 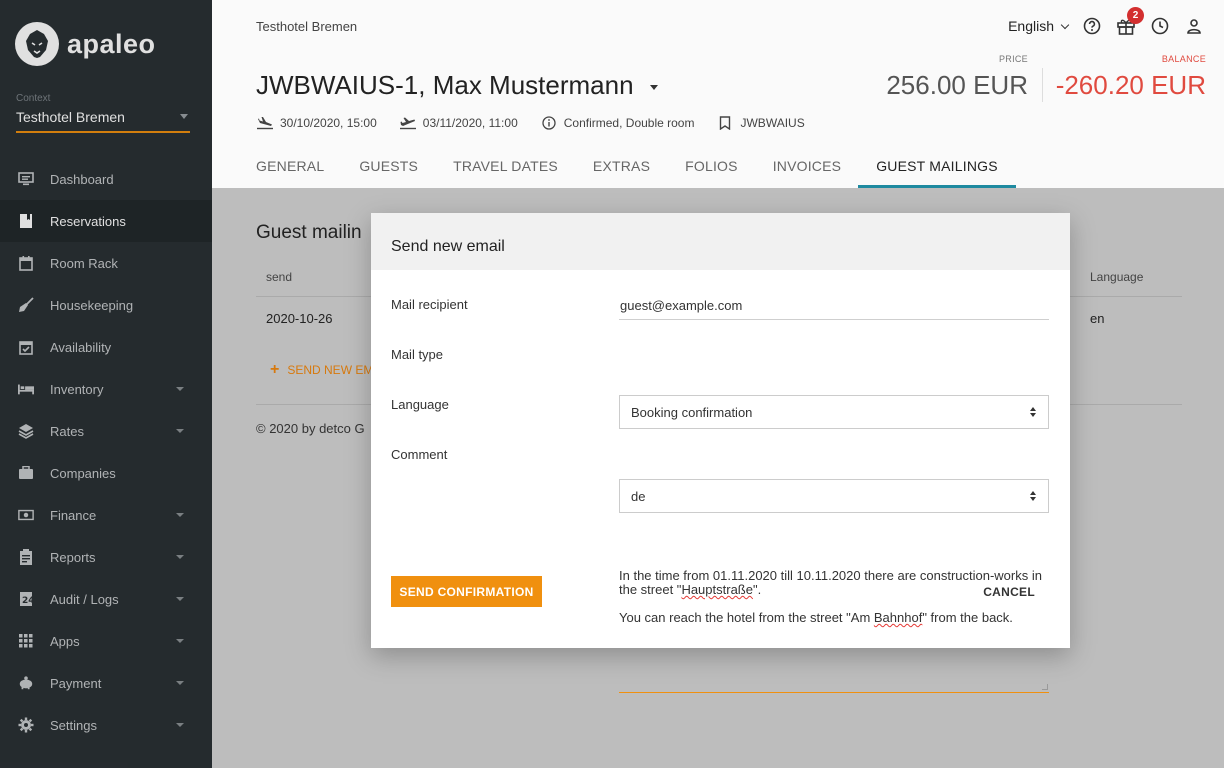 What do you see at coordinates (290, 167) in the screenshot?
I see `tab-general: GENERAL` at bounding box center [290, 167].